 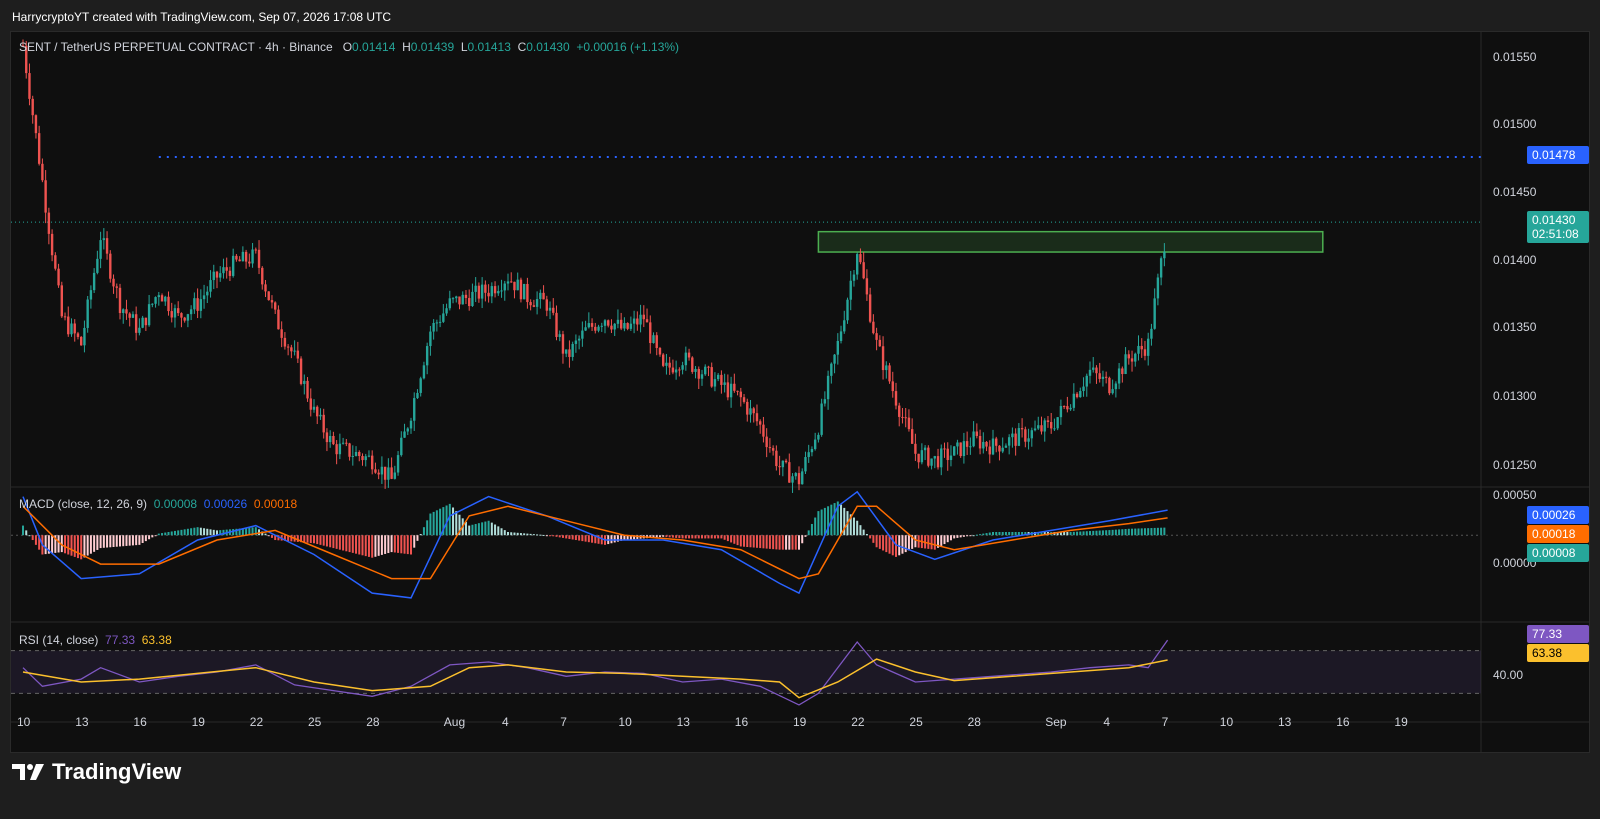 What do you see at coordinates (1558, 155) in the screenshot?
I see `level-price-tag: 0.01478` at bounding box center [1558, 155].